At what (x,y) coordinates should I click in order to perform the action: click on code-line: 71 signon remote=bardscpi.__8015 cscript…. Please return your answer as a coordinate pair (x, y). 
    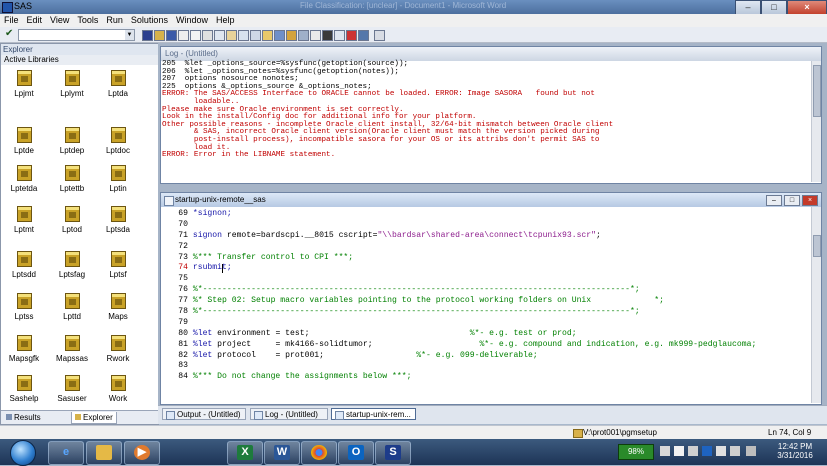
    Looking at the image, I should click on (485, 236).